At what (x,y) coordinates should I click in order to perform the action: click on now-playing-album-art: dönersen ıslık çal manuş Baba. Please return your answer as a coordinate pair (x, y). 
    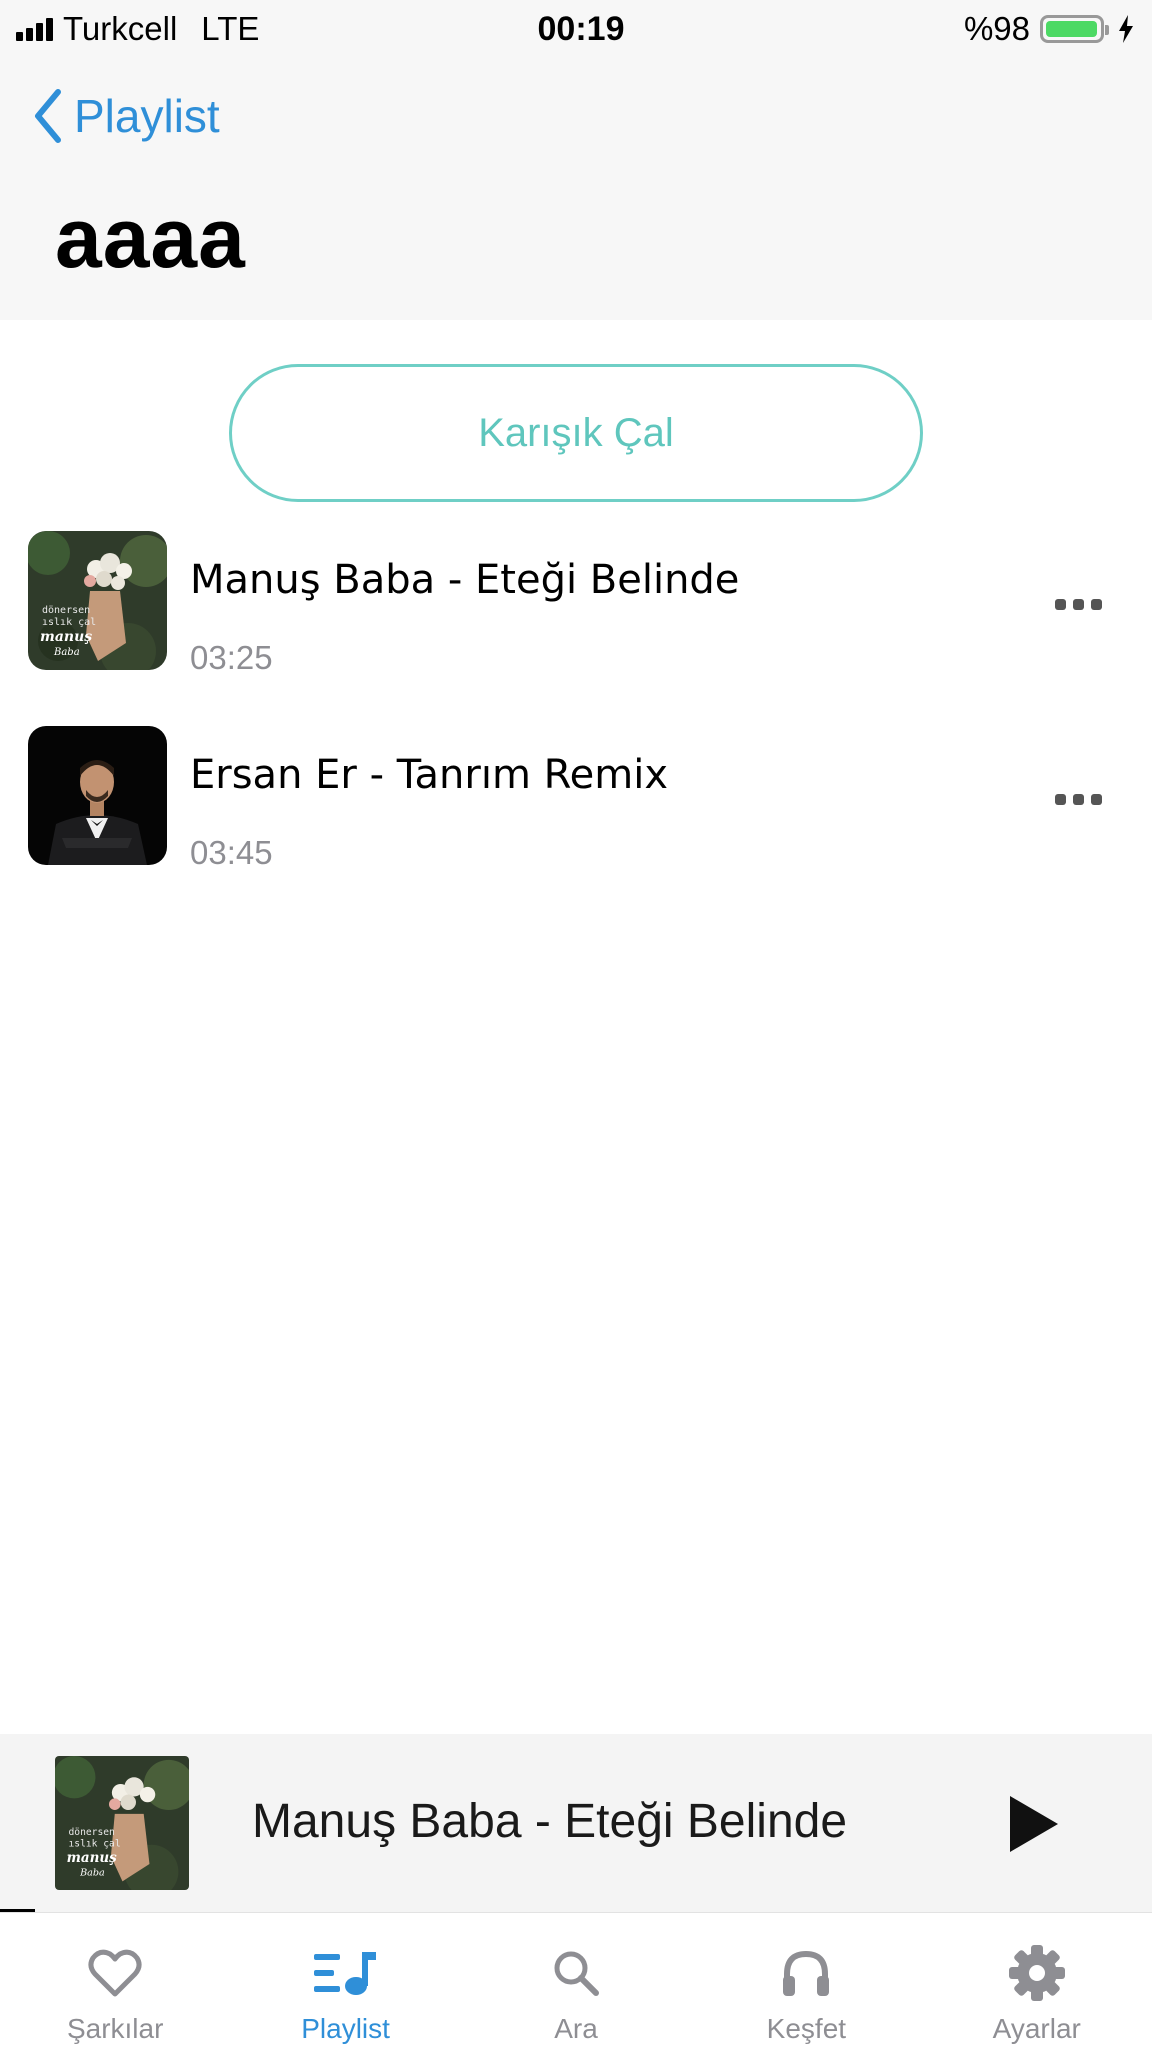
    Looking at the image, I should click on (122, 1823).